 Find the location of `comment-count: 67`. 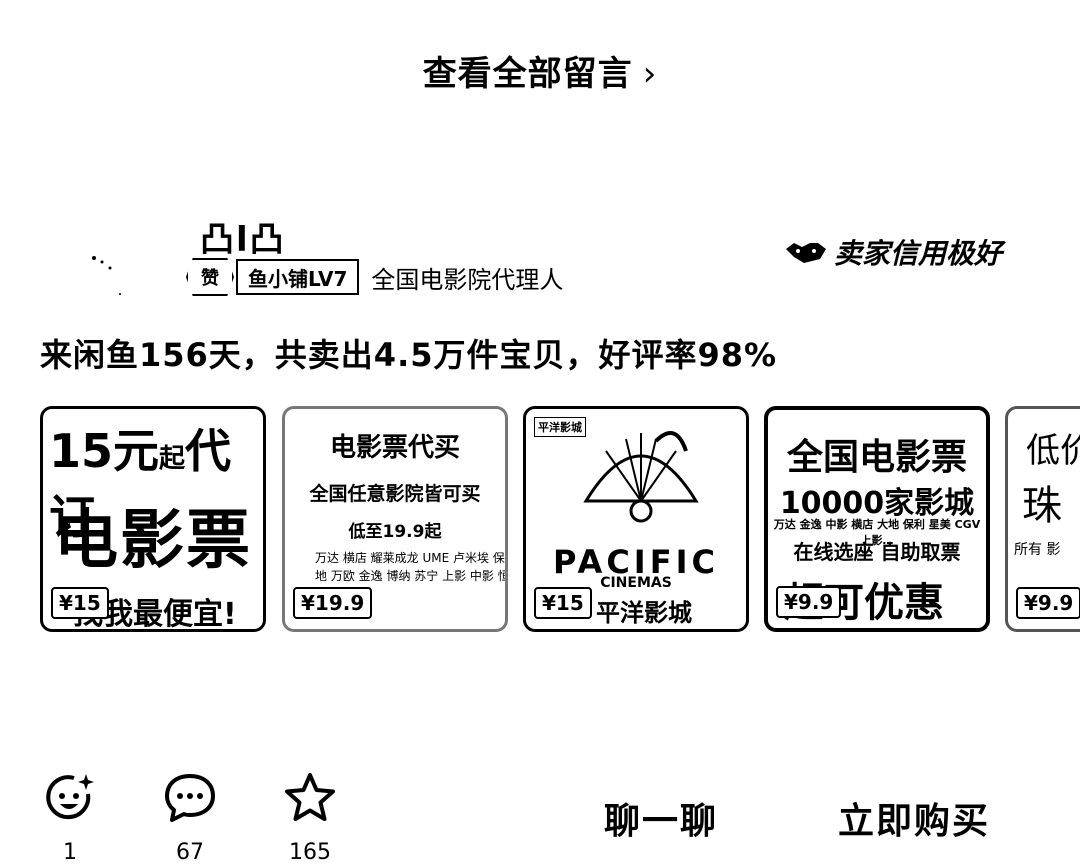

comment-count: 67 is located at coordinates (190, 852).